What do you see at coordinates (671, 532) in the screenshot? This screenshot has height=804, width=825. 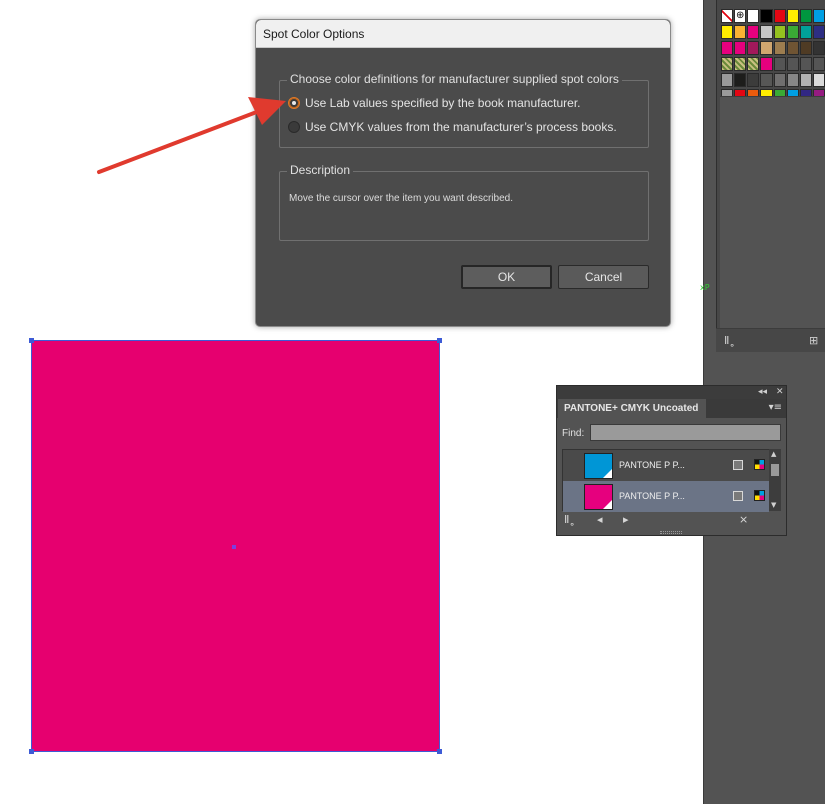 I see `panel-resize-grip` at bounding box center [671, 532].